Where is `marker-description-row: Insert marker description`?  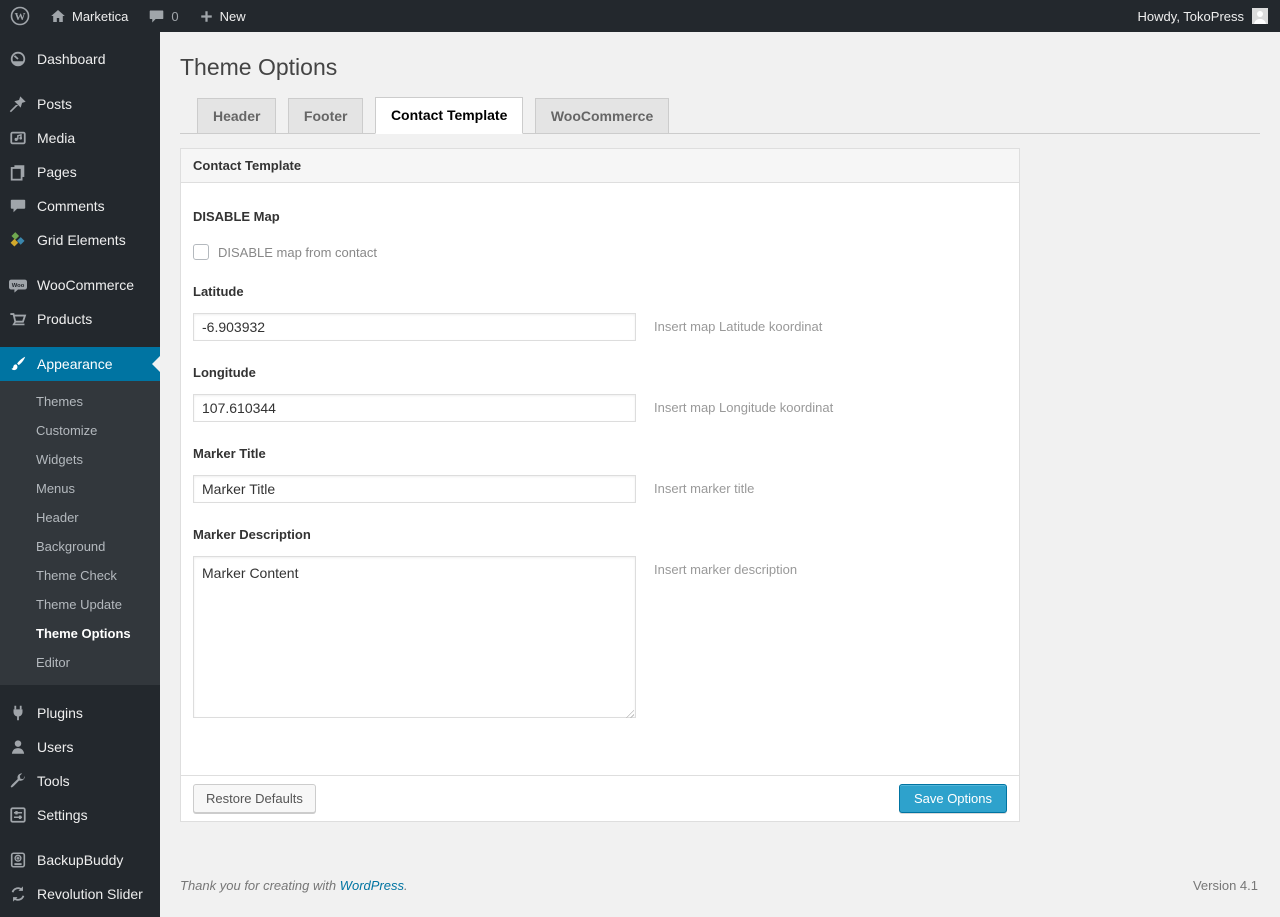 marker-description-row: Insert marker description is located at coordinates (600, 639).